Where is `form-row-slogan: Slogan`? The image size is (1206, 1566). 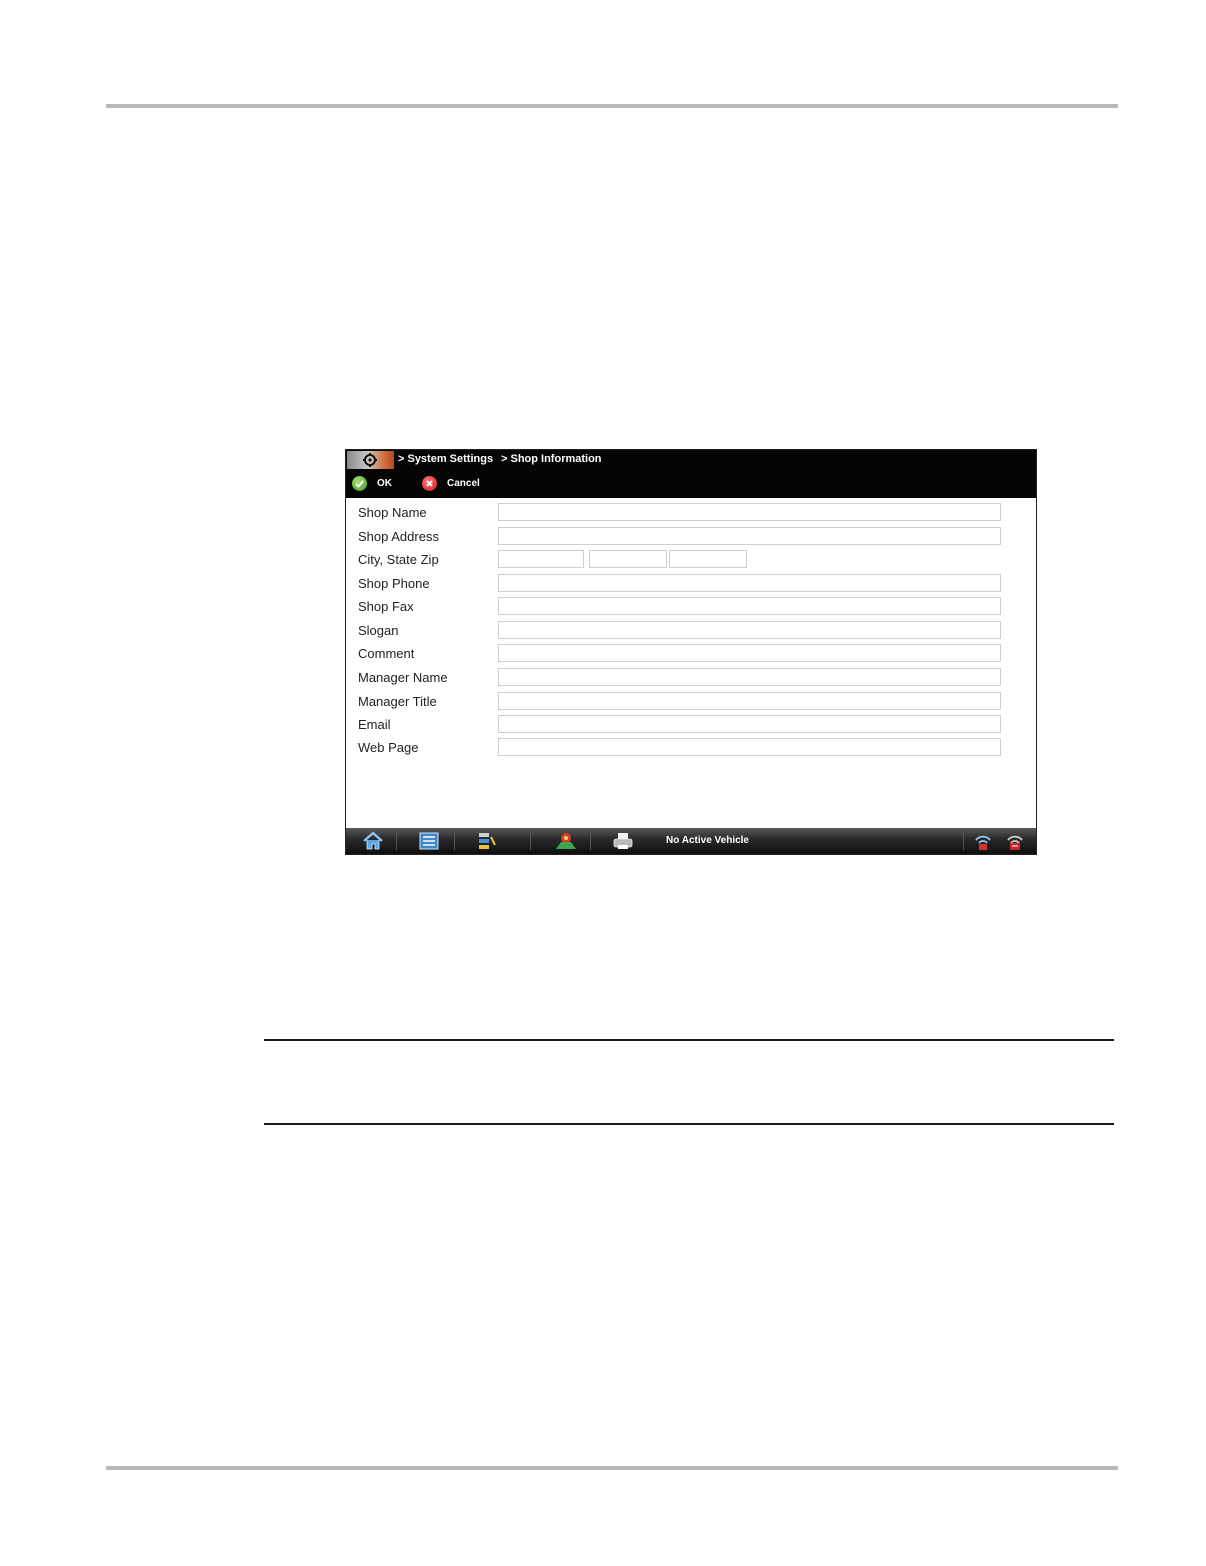 form-row-slogan: Slogan is located at coordinates (691, 632).